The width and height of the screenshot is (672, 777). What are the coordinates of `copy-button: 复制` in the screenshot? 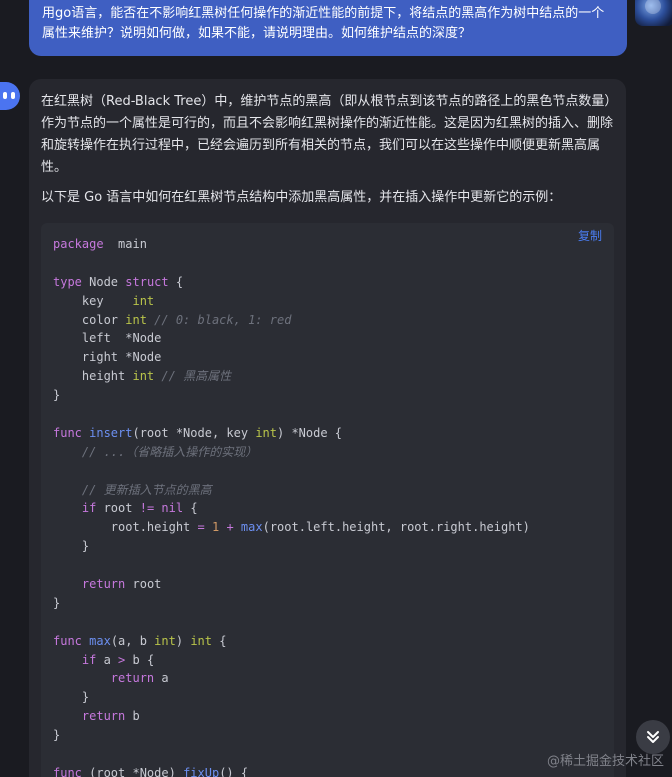 It's located at (590, 235).